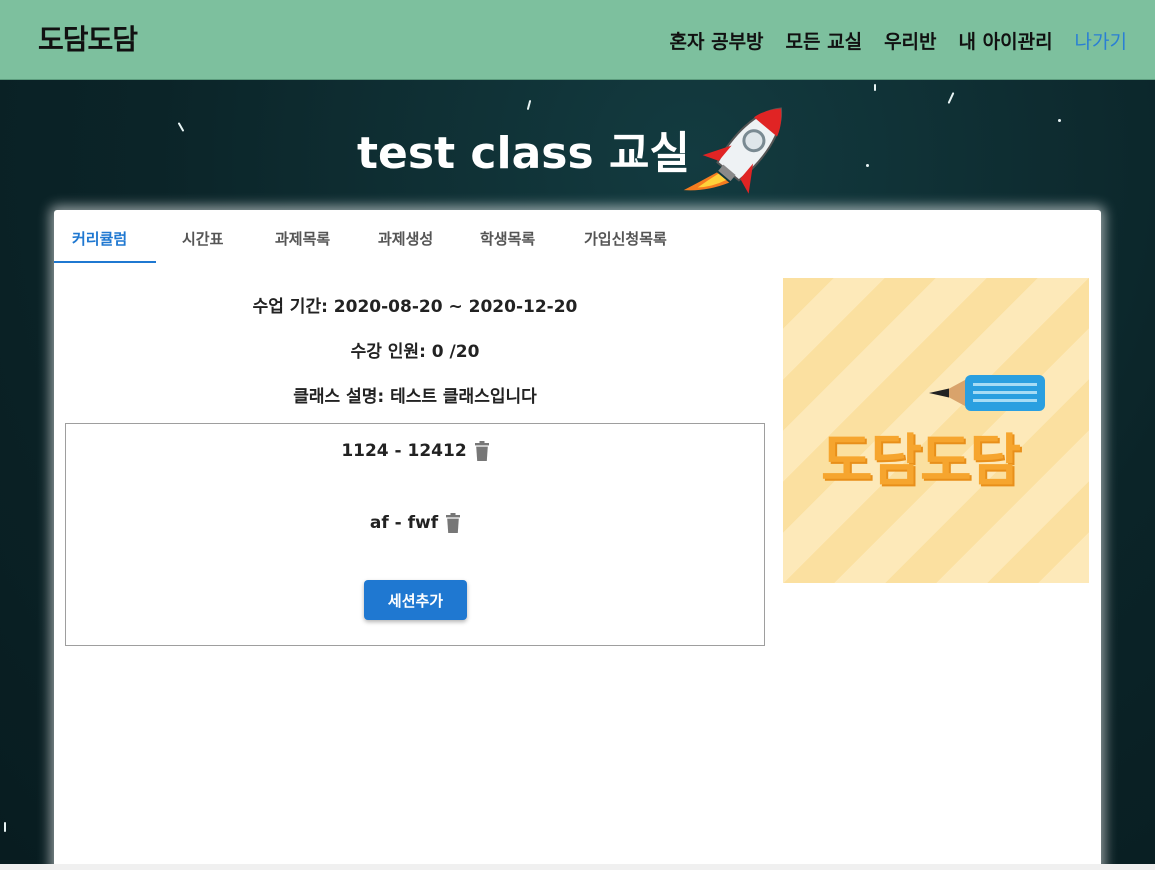  What do you see at coordinates (1101, 40) in the screenshot?
I see `nav-link-exit: 나가기` at bounding box center [1101, 40].